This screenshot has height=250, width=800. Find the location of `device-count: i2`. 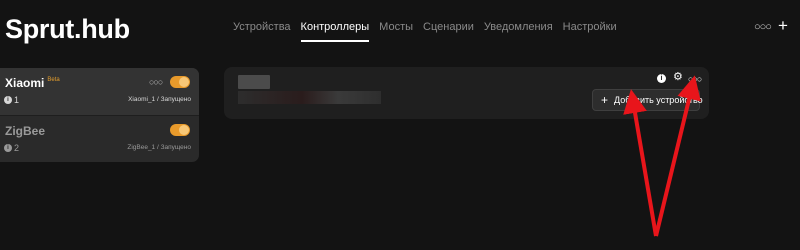

device-count: i2 is located at coordinates (11, 148).